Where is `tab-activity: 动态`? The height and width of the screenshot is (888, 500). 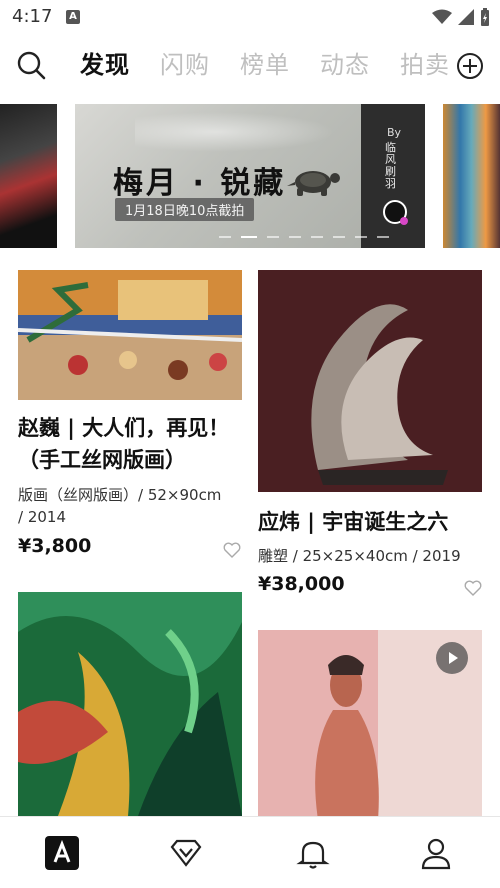
tab-activity: 动态 is located at coordinates (345, 65).